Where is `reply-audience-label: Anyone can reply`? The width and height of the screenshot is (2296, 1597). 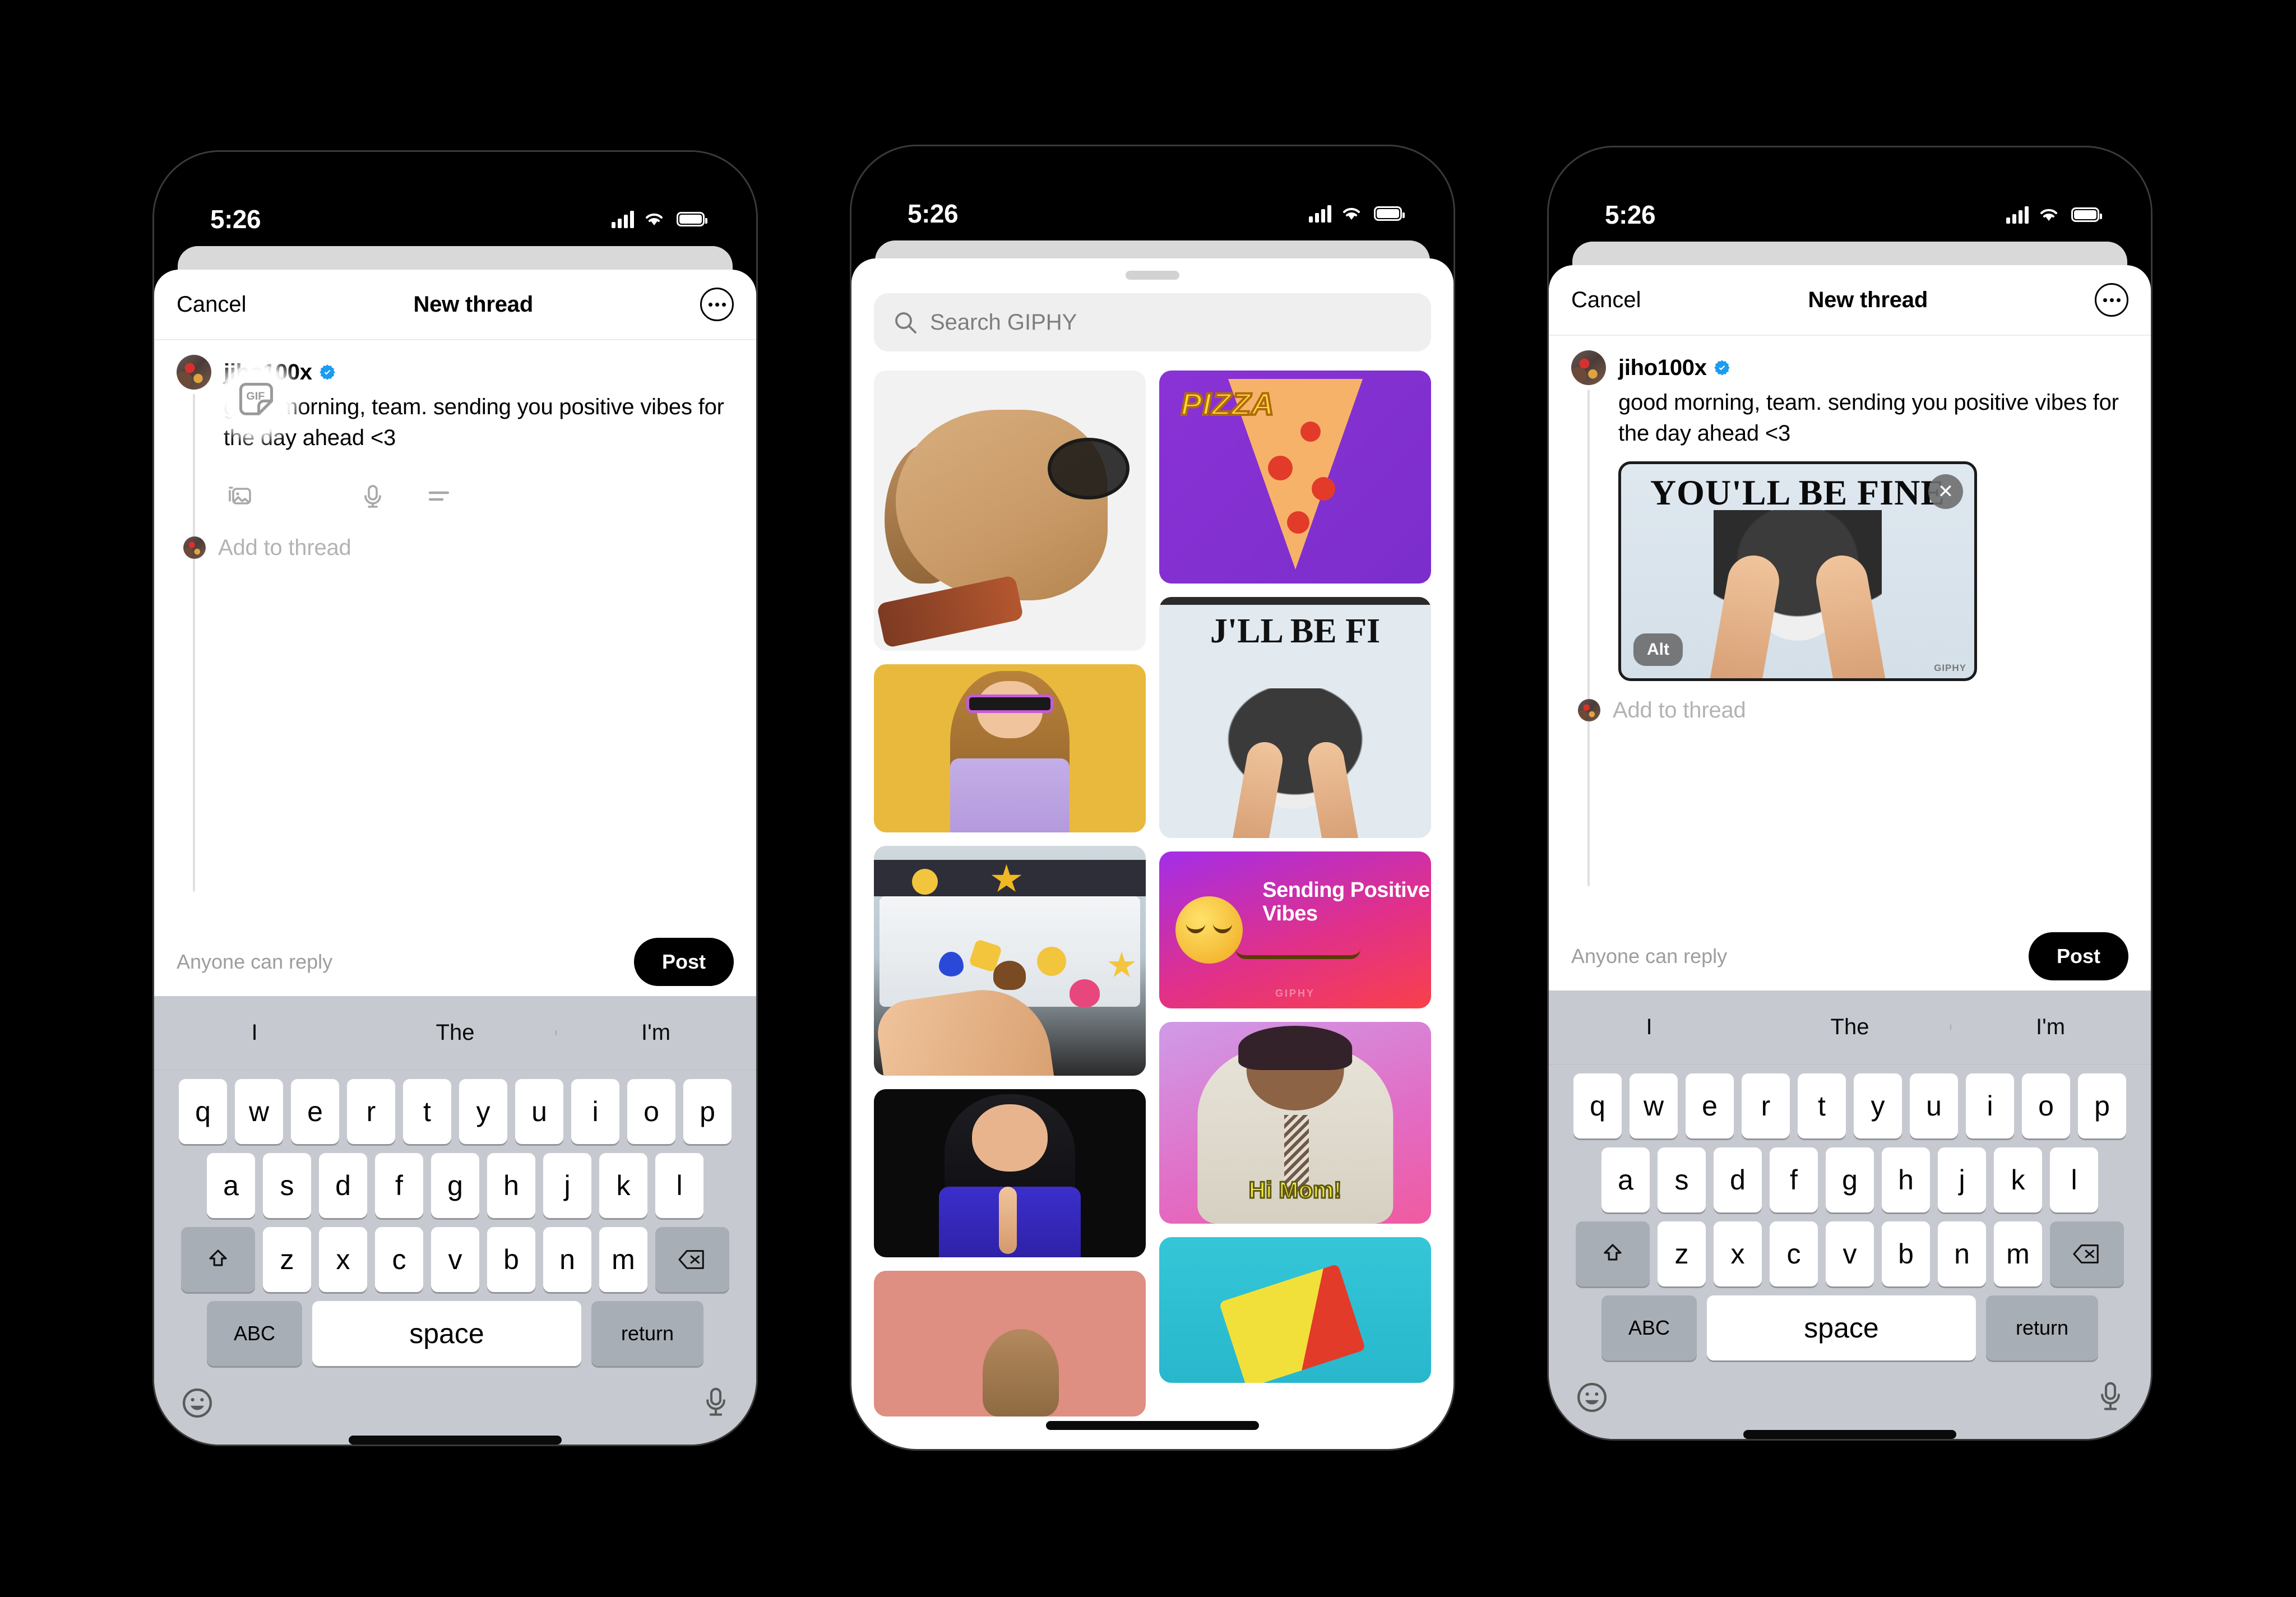
reply-audience-label: Anyone can reply is located at coordinates (254, 962).